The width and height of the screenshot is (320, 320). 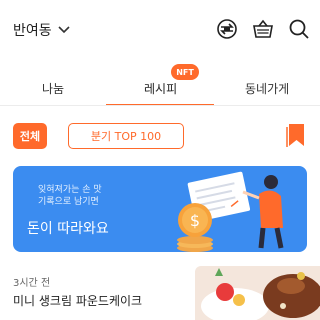 What do you see at coordinates (257, 293) in the screenshot?
I see `post-thumbnail` at bounding box center [257, 293].